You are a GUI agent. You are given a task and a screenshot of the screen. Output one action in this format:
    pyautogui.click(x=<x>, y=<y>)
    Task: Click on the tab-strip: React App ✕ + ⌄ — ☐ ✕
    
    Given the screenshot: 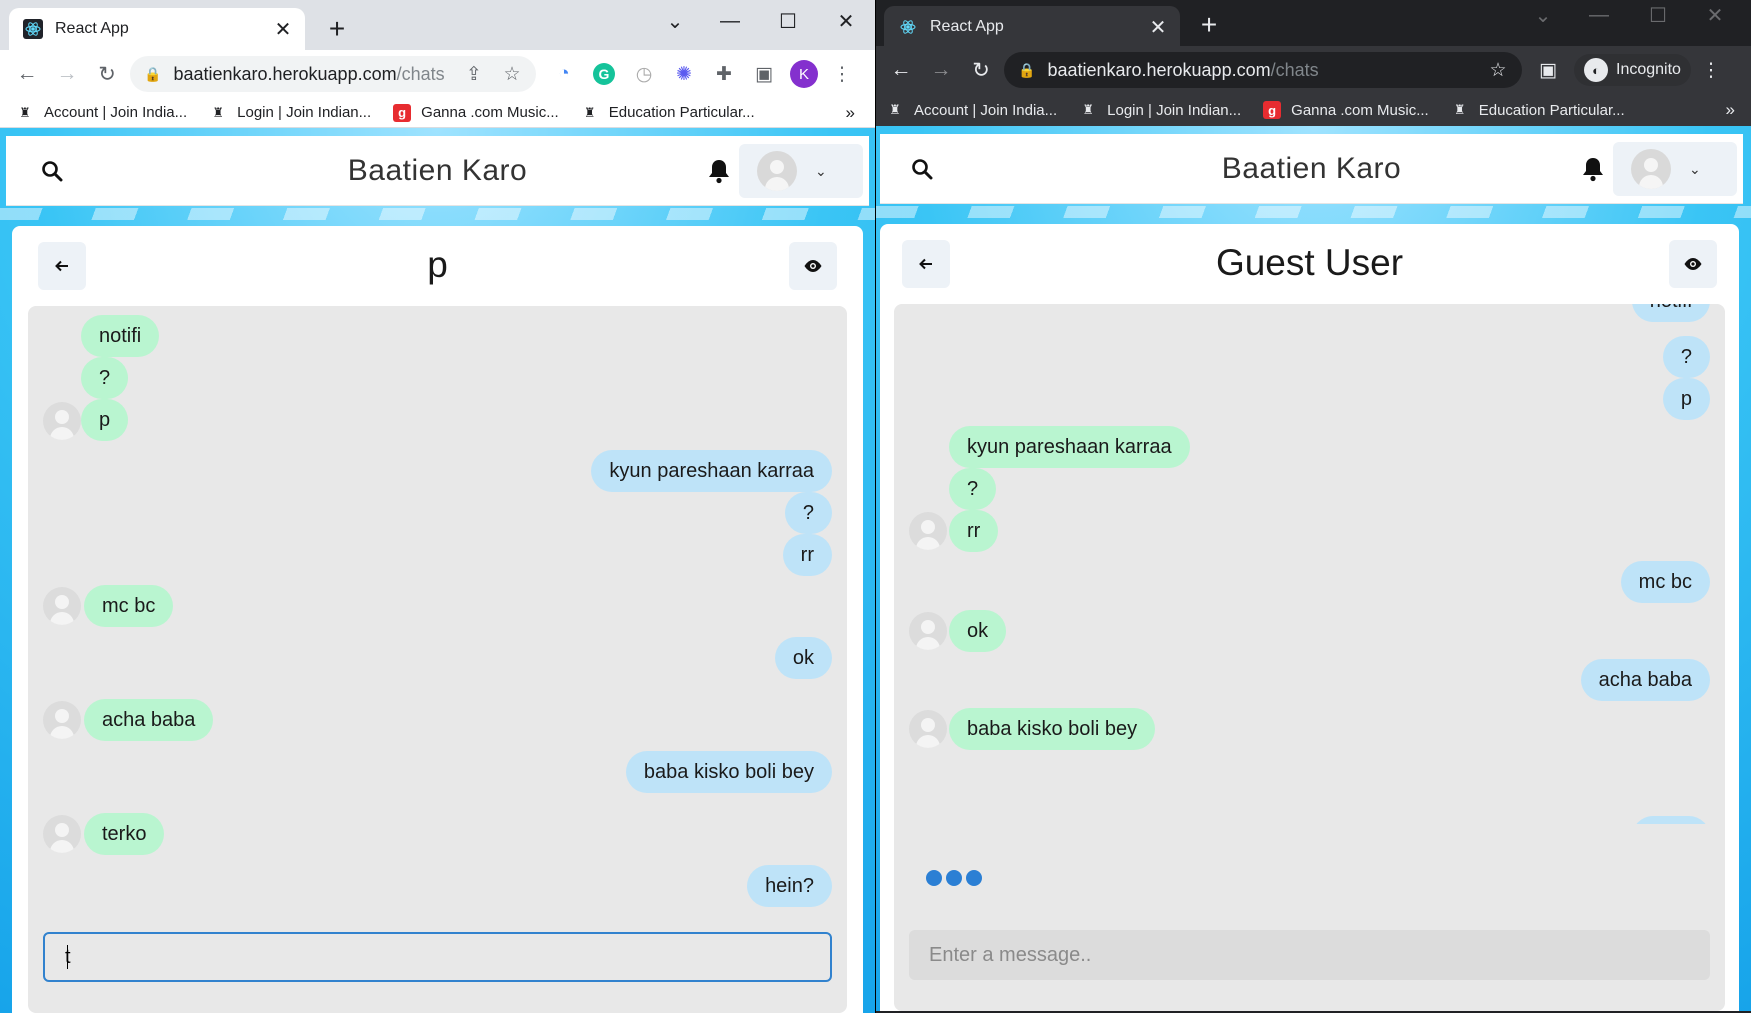 What is the action you would take?
    pyautogui.click(x=437, y=25)
    